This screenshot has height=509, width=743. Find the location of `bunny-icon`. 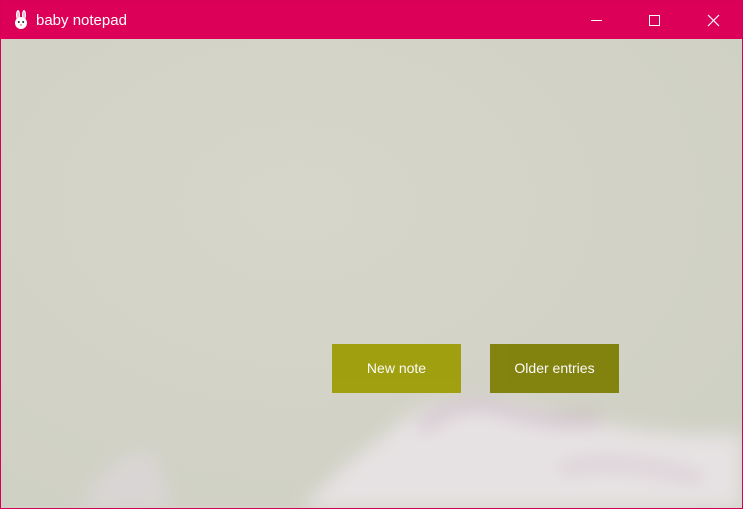

bunny-icon is located at coordinates (21, 19).